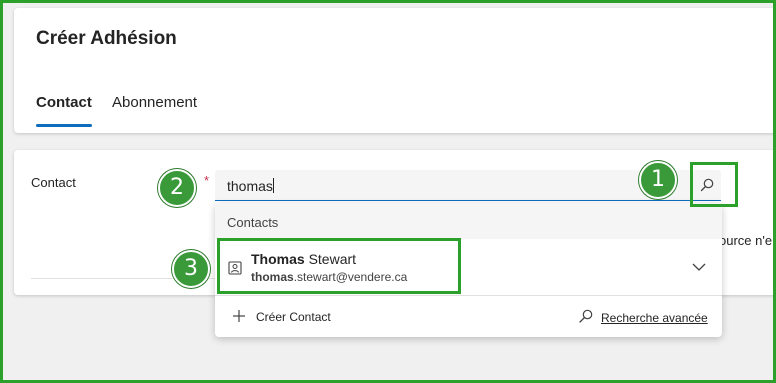 The width and height of the screenshot is (776, 383). Describe the element at coordinates (699, 267) in the screenshot. I see `chevron-down-icon` at that location.